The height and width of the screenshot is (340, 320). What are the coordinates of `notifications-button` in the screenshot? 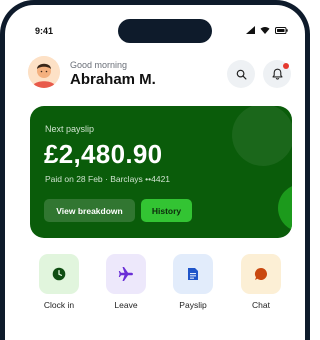 It's located at (277, 74).